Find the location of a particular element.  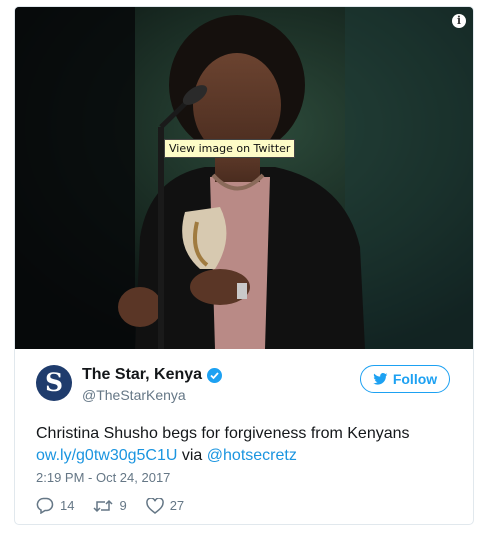

author-name-row: The Star, Kenya is located at coordinates (152, 375).